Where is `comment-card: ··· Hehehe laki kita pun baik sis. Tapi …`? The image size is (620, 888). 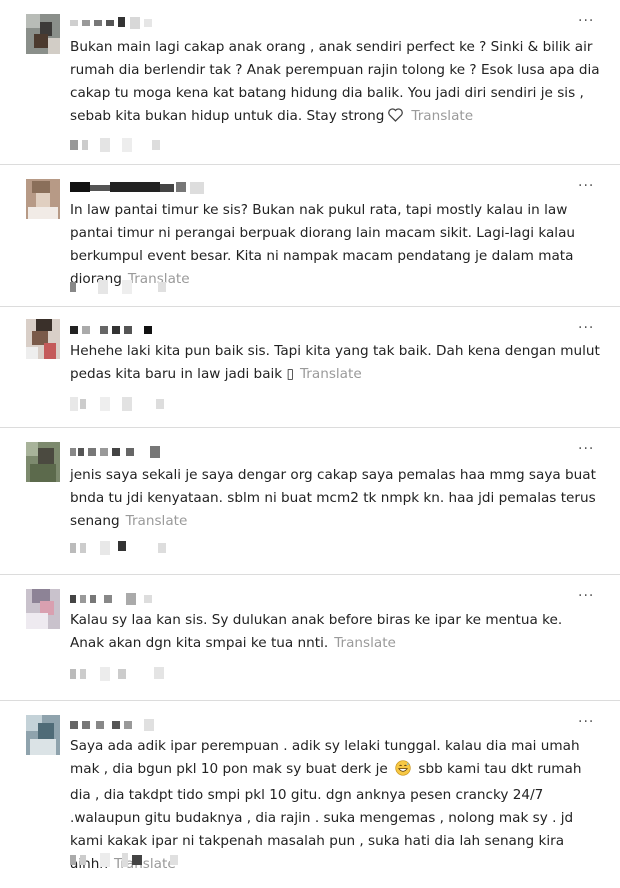
comment-card: ··· Hehehe laki kita pun baik sis. Tapi … is located at coordinates (310, 367).